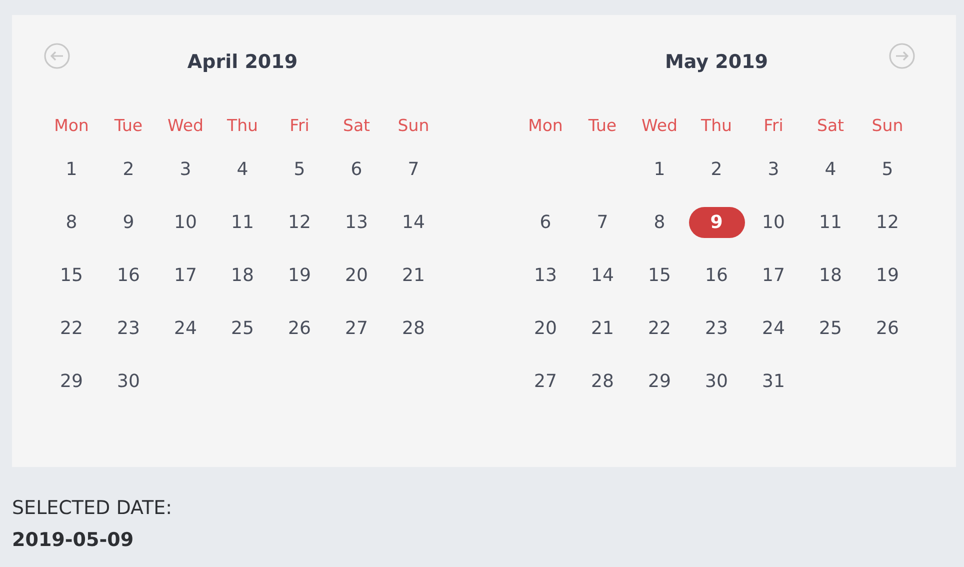 Image resolution: width=964 pixels, height=567 pixels. Describe the element at coordinates (73, 540) in the screenshot. I see `selected-date-value: 2019-05-09` at that location.